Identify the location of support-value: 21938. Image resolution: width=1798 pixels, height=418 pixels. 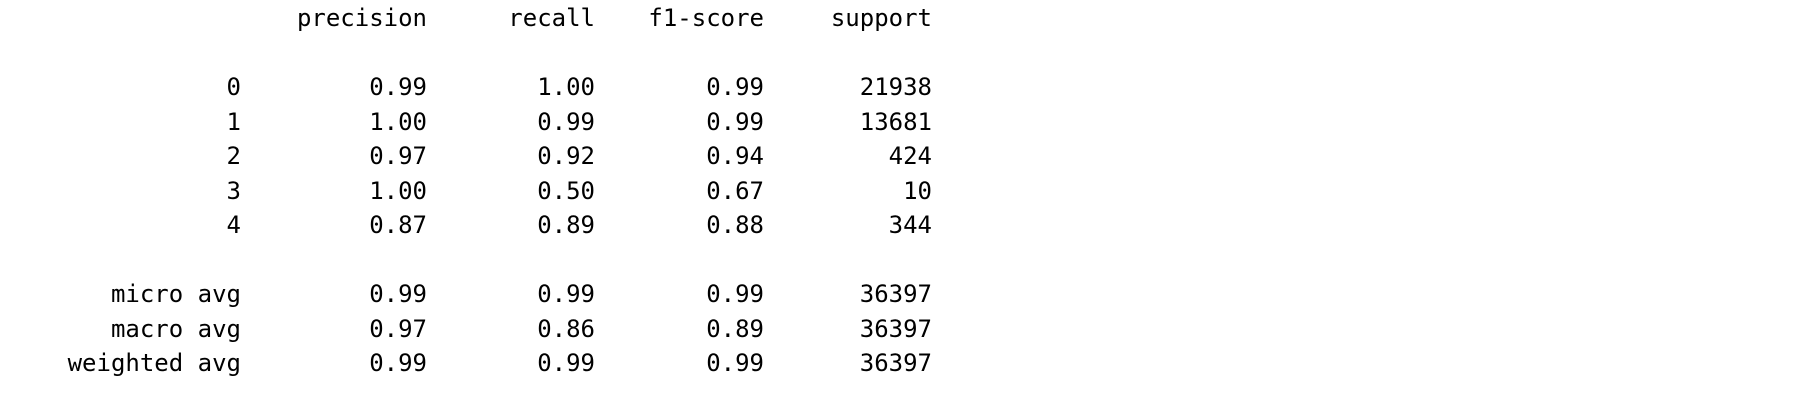
(895, 87).